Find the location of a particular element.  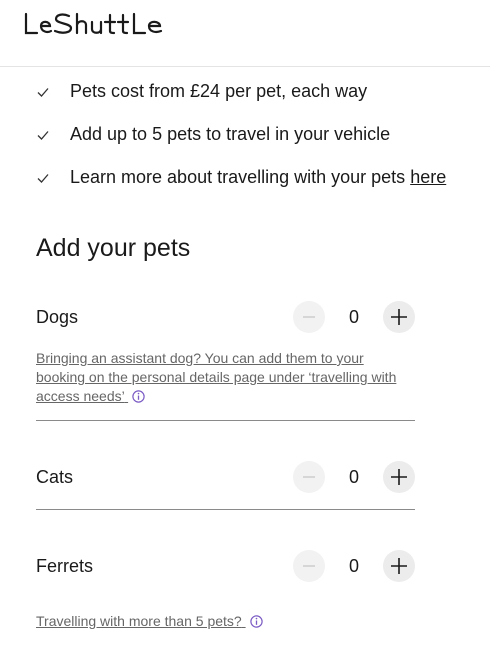

pet-row-cats: Cats 0 is located at coordinates (225, 477).